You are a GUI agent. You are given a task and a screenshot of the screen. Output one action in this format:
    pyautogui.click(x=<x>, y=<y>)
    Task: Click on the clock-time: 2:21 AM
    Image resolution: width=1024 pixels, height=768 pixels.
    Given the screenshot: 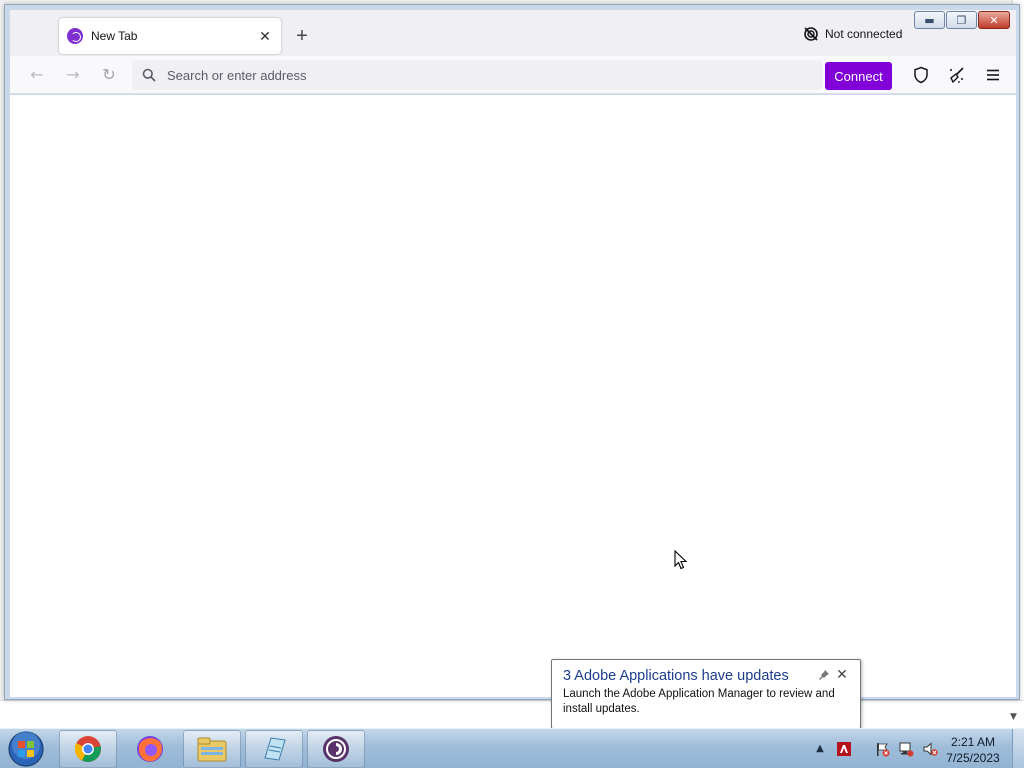 What is the action you would take?
    pyautogui.click(x=973, y=742)
    